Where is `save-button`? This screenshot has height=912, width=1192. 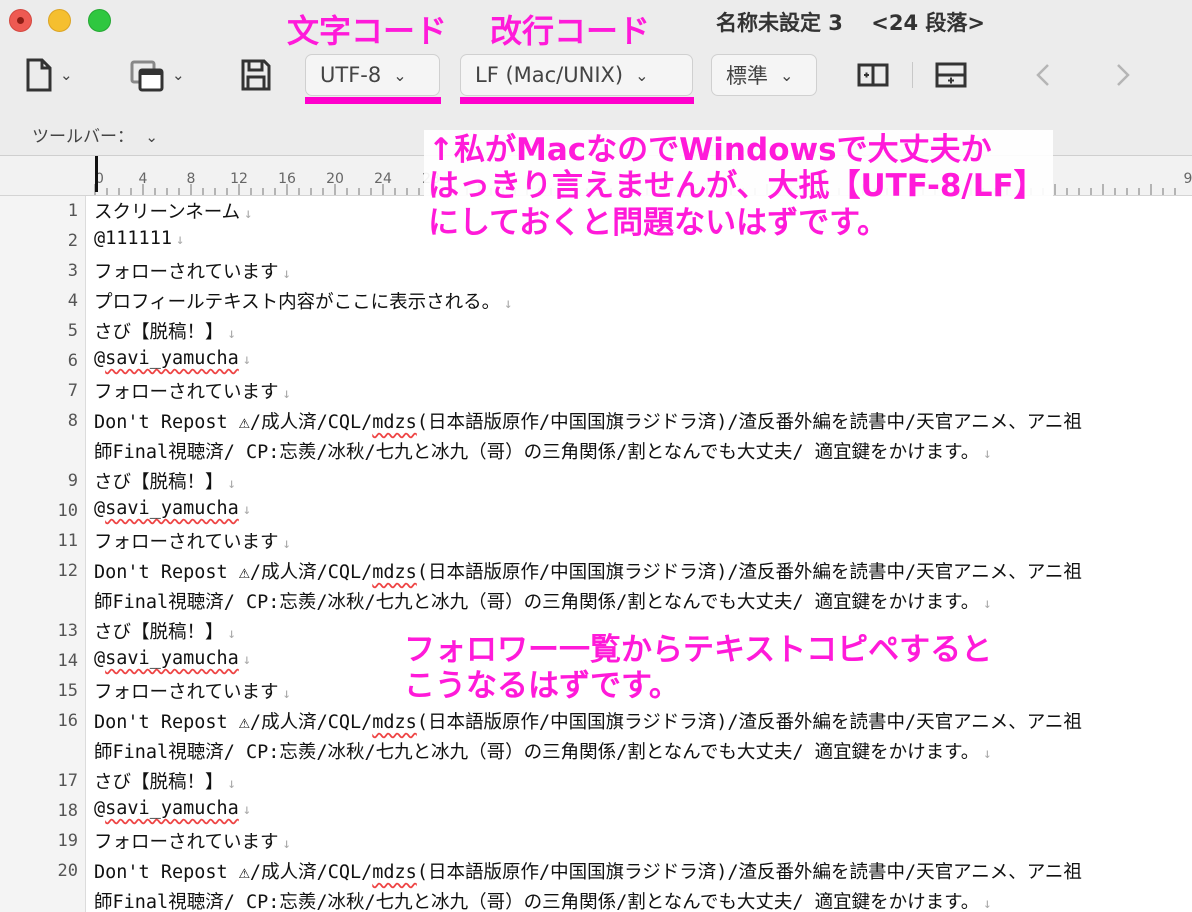
save-button is located at coordinates (256, 75).